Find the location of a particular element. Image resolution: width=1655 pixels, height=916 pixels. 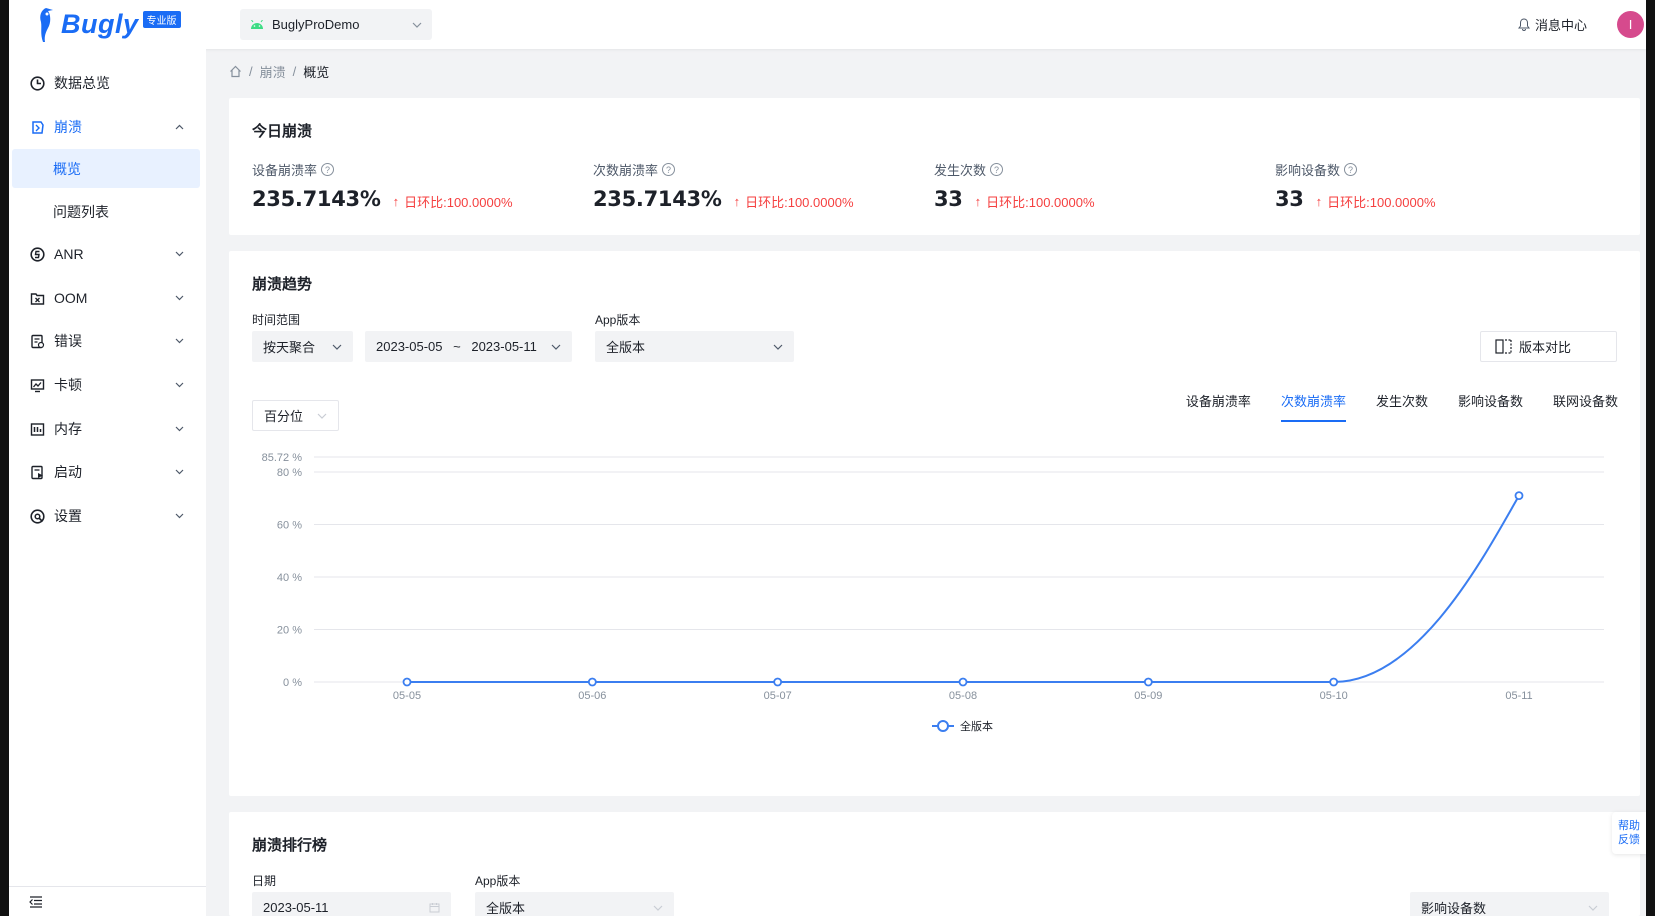

window-edge-right is located at coordinates (1650, 458).